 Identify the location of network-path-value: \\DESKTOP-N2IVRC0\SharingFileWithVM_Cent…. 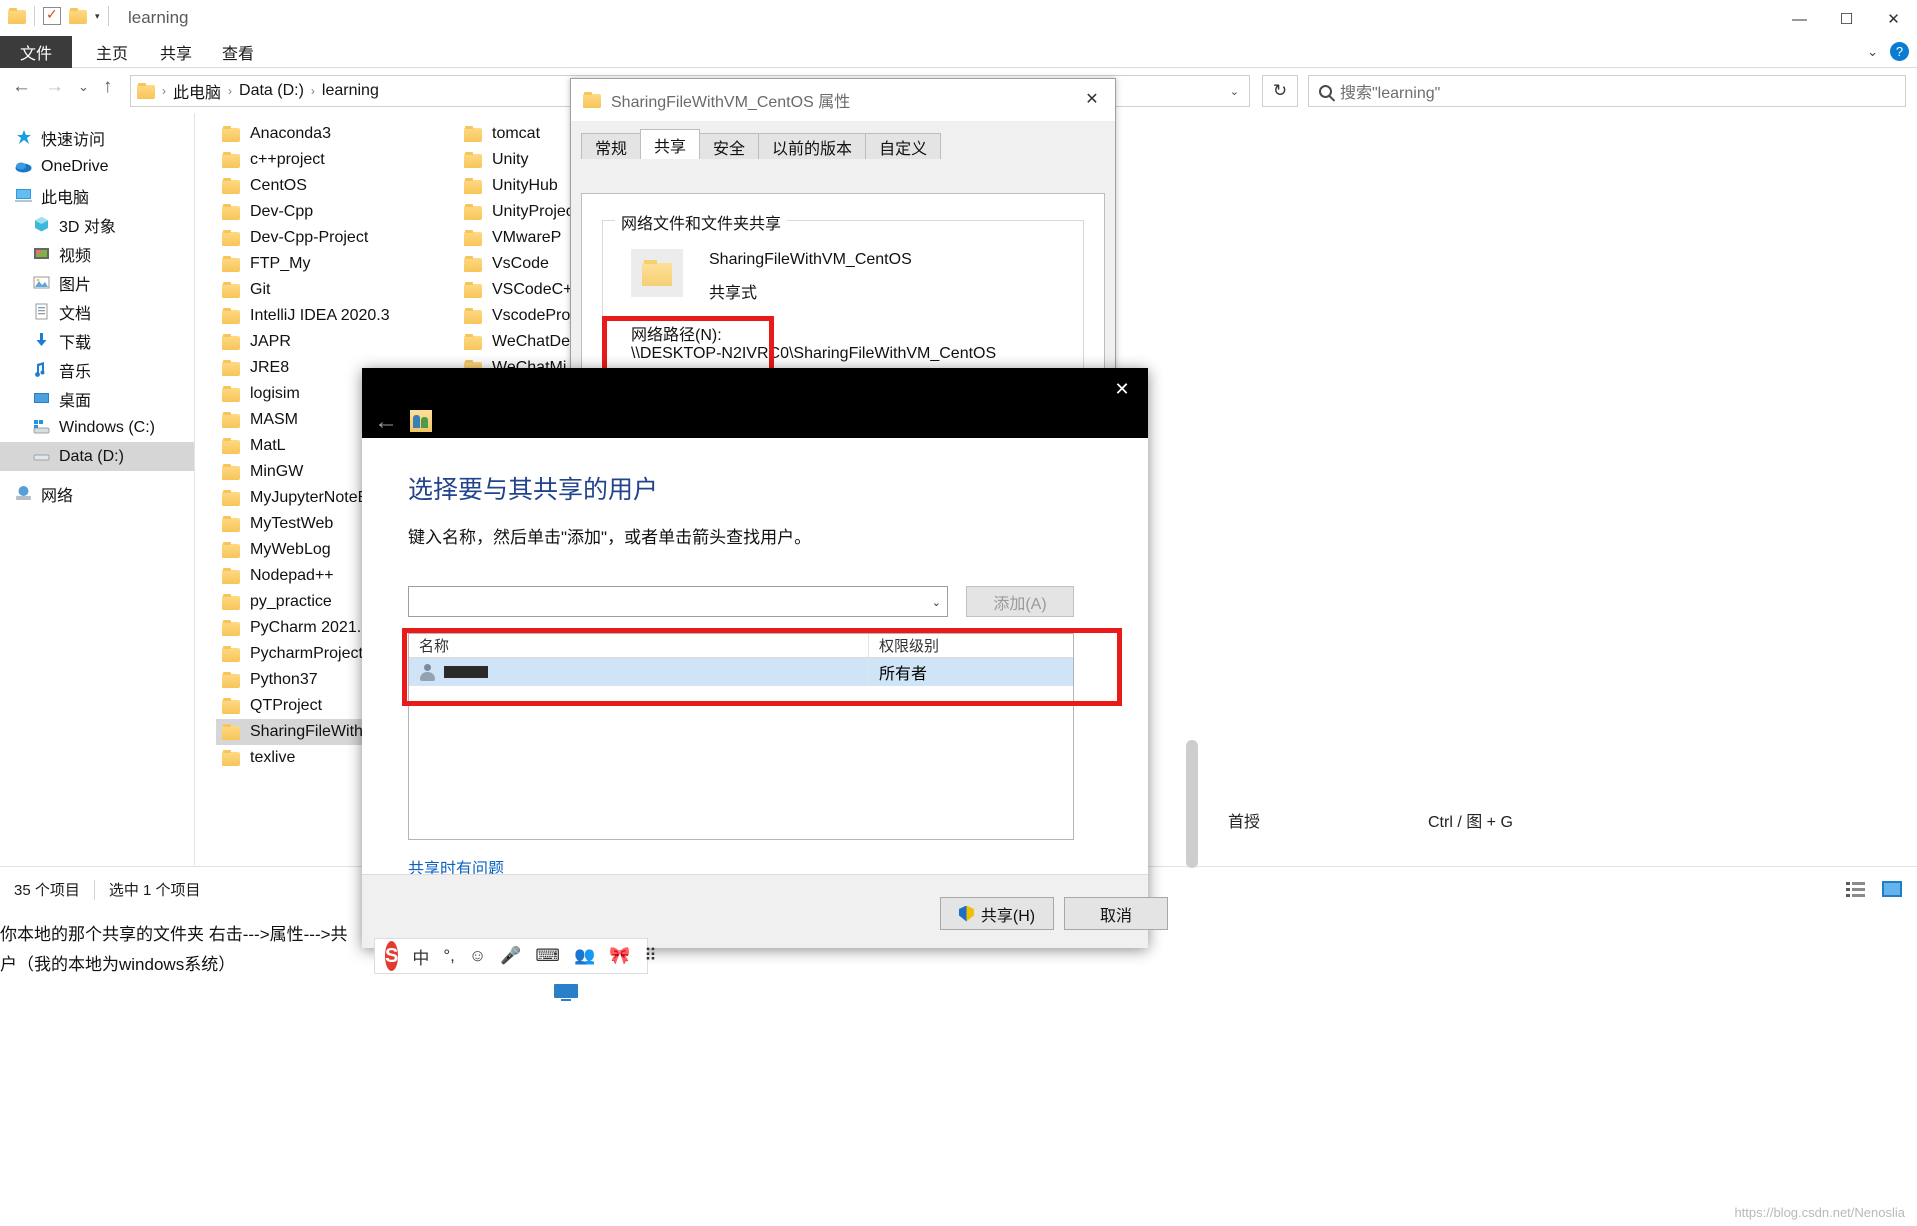
(814, 353).